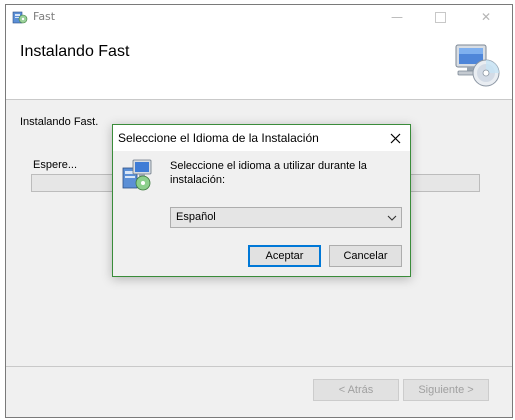  What do you see at coordinates (259, 392) in the screenshot?
I see `footer: < Atrás Siguiente >` at bounding box center [259, 392].